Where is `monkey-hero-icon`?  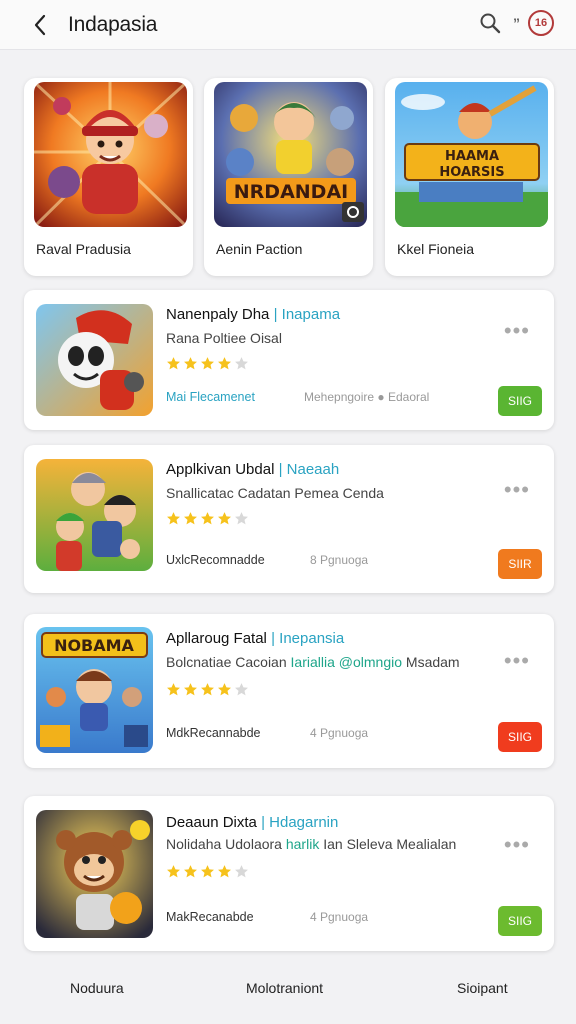 monkey-hero-icon is located at coordinates (94, 874).